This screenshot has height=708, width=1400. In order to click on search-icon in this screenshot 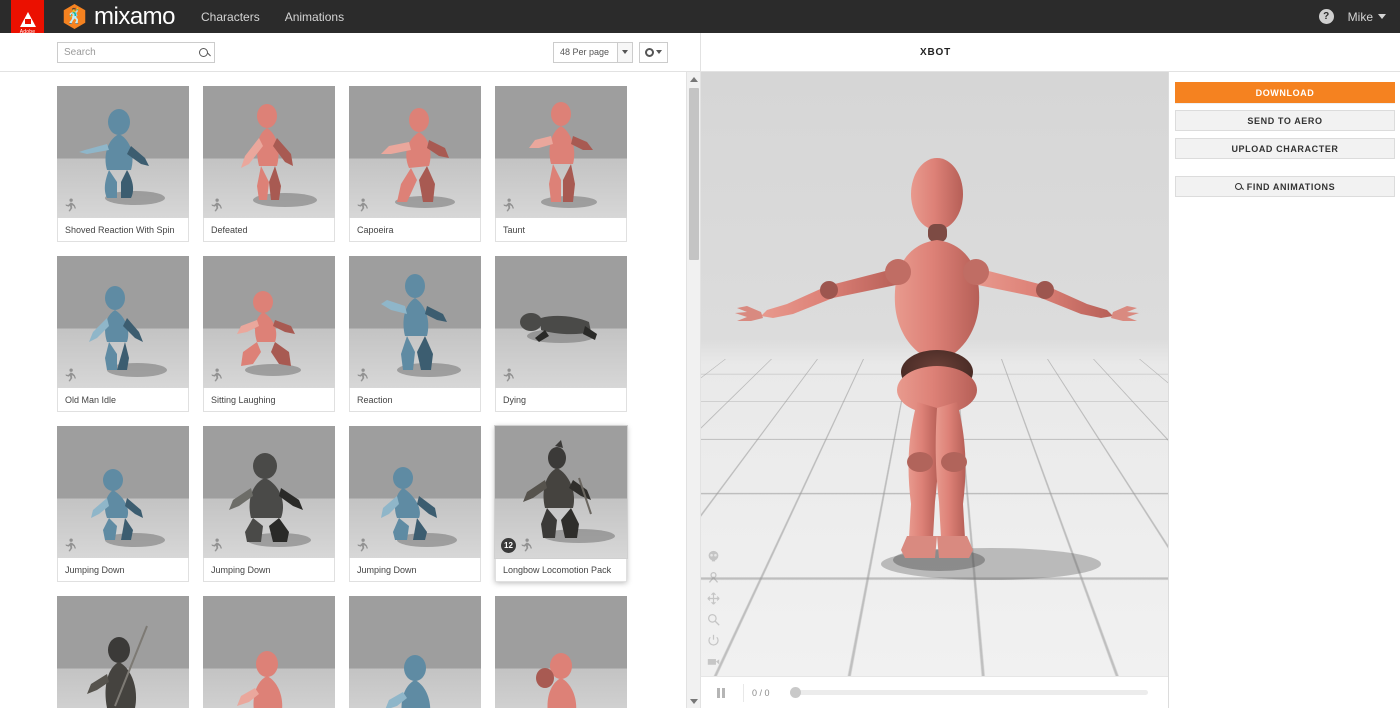, I will do `click(203, 52)`.